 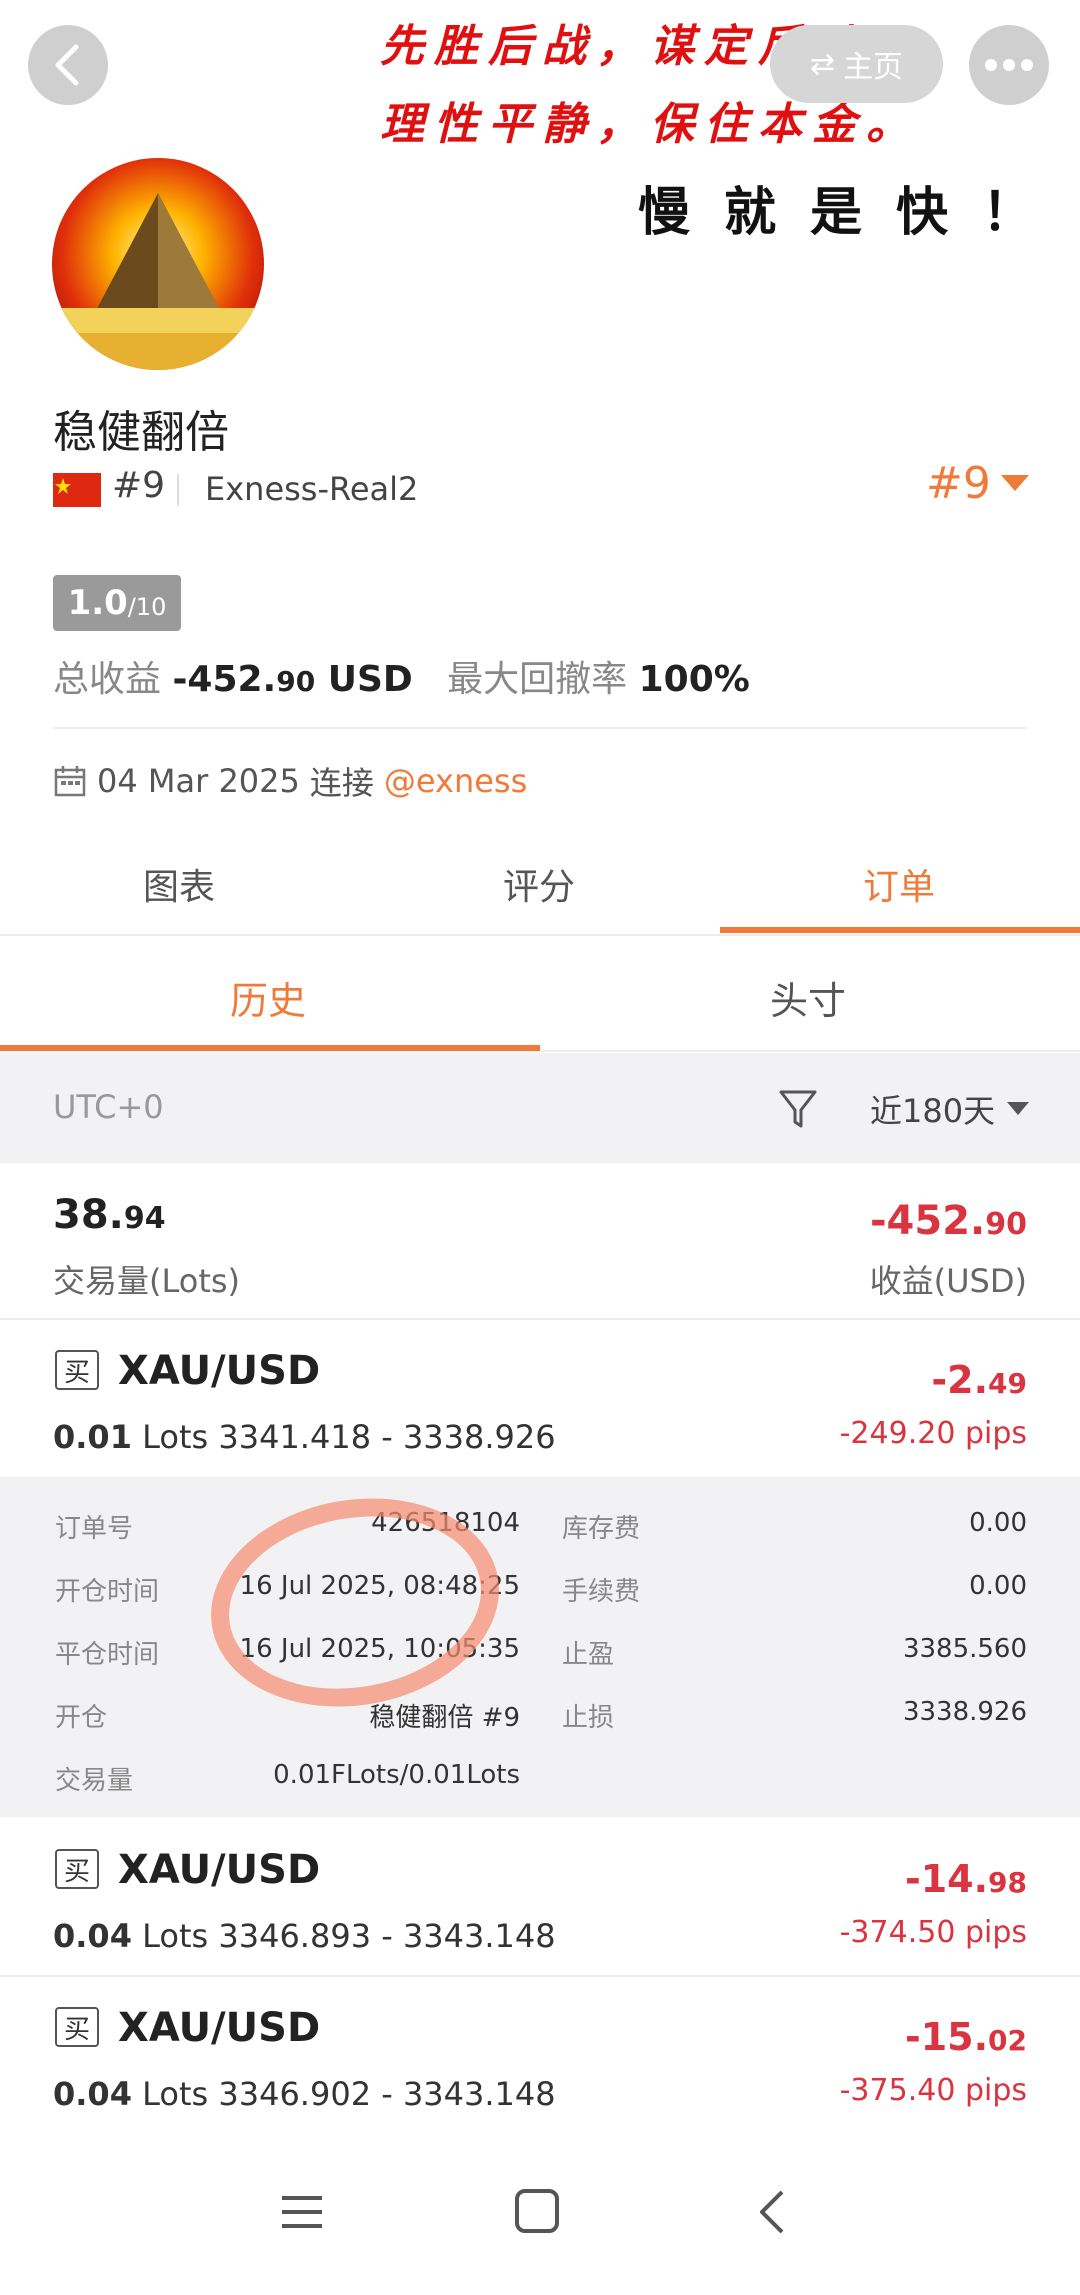 I want to click on score-badge: 1.0/10, so click(x=117, y=603).